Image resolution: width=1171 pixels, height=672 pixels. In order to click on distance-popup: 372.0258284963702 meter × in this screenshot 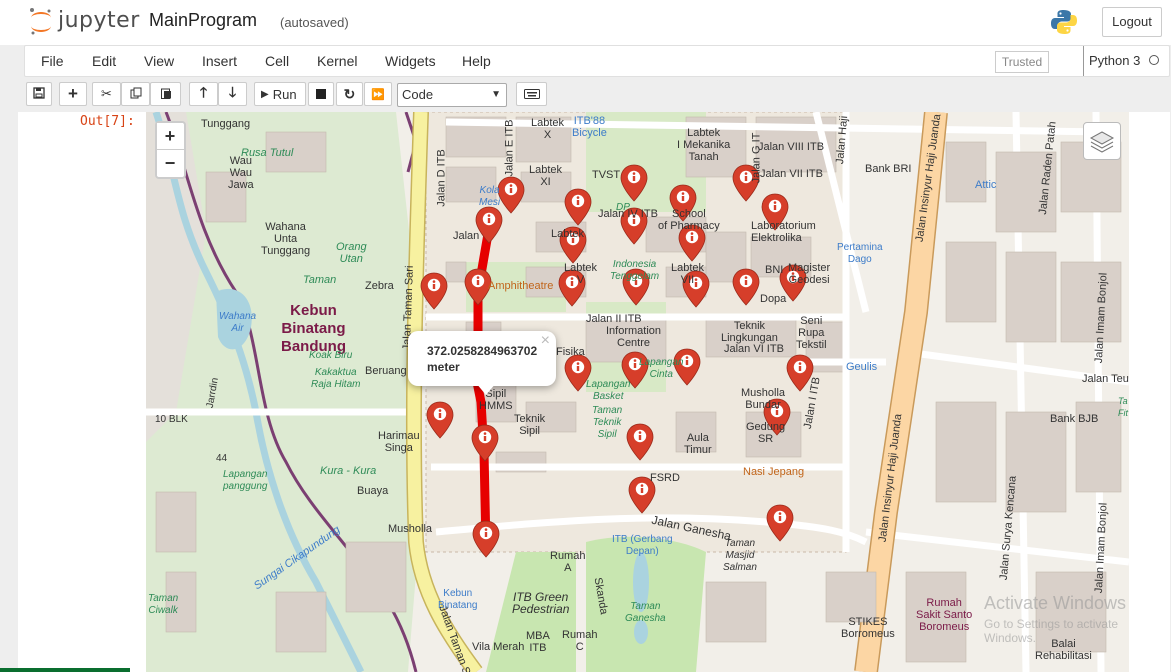, I will do `click(482, 363)`.